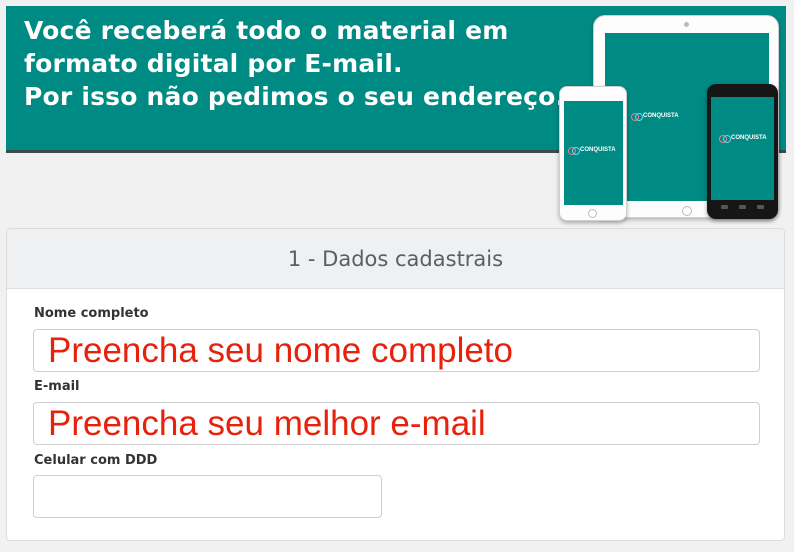  Describe the element at coordinates (742, 208) in the screenshot. I see `black-phone-nav-keys` at that location.